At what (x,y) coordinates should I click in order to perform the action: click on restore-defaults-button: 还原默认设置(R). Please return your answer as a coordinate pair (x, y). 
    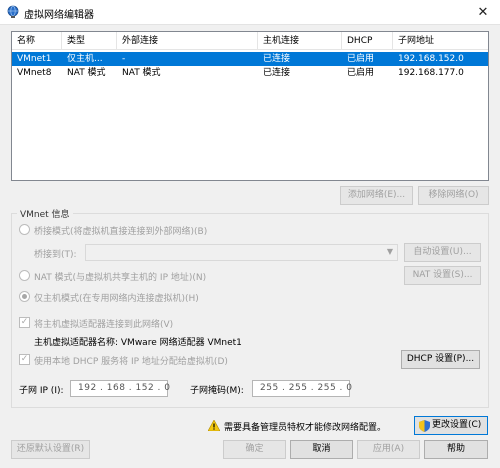
    Looking at the image, I should click on (50, 449).